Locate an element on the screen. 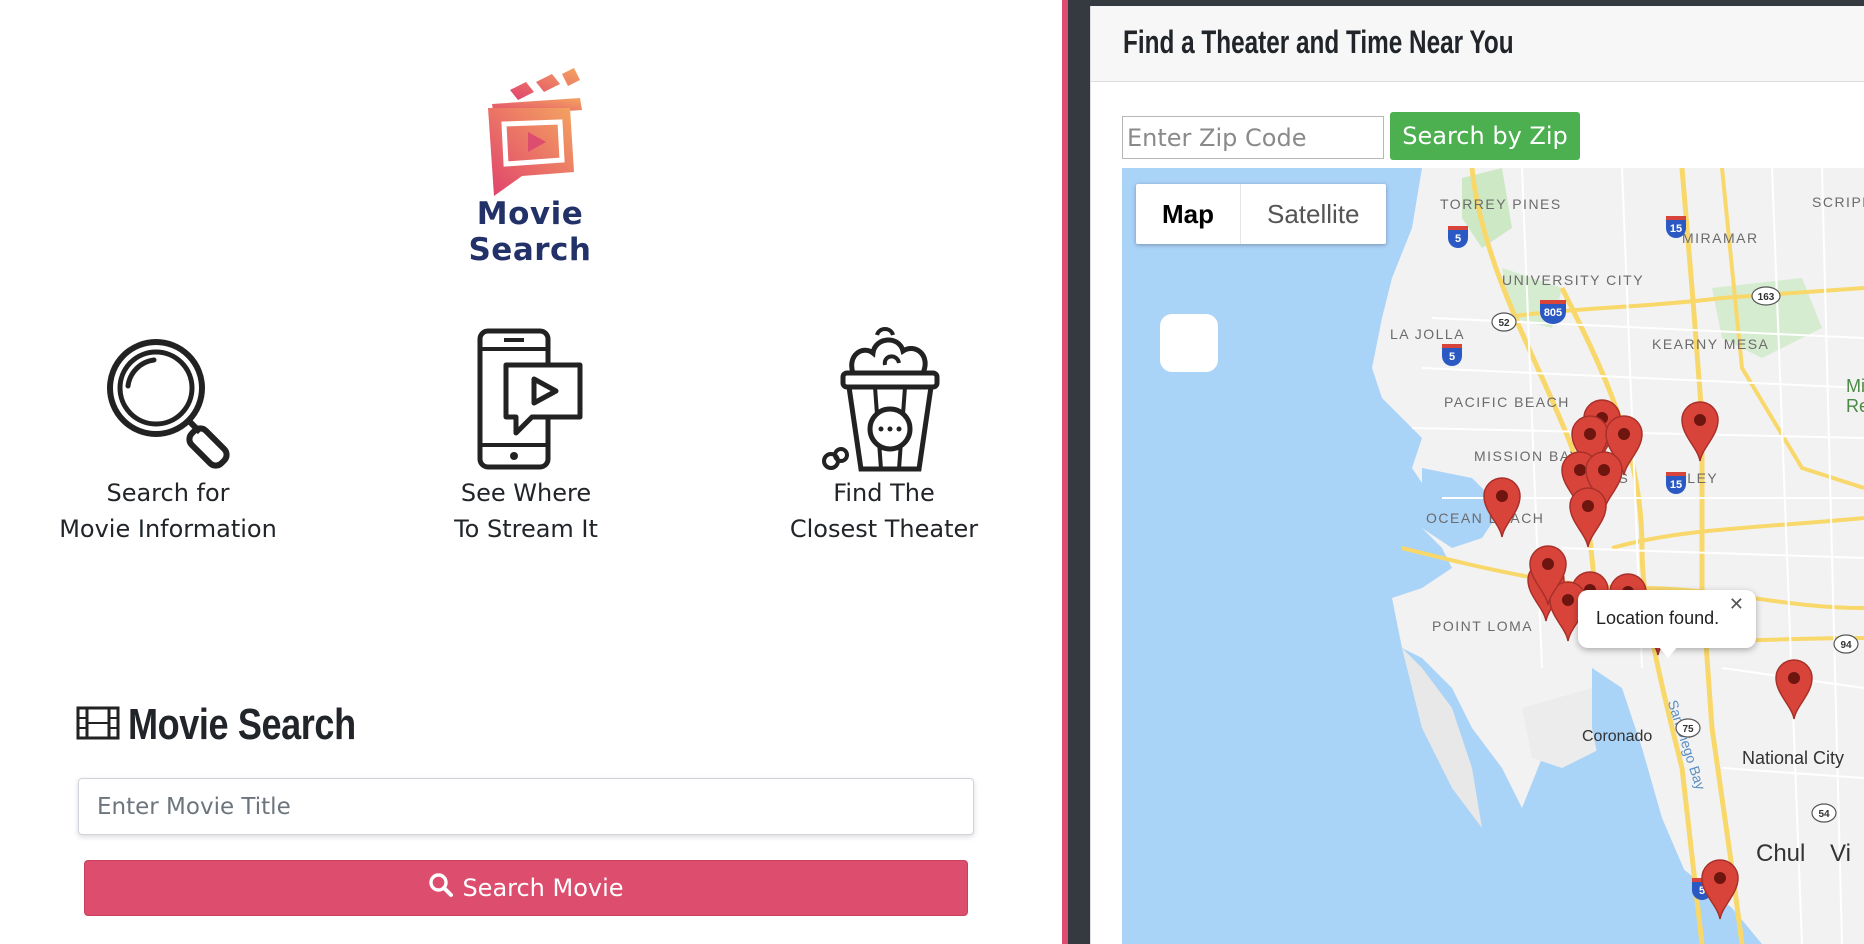 Image resolution: width=1864 pixels, height=944 pixels. map-type-satellite-button: Satellite is located at coordinates (1313, 214).